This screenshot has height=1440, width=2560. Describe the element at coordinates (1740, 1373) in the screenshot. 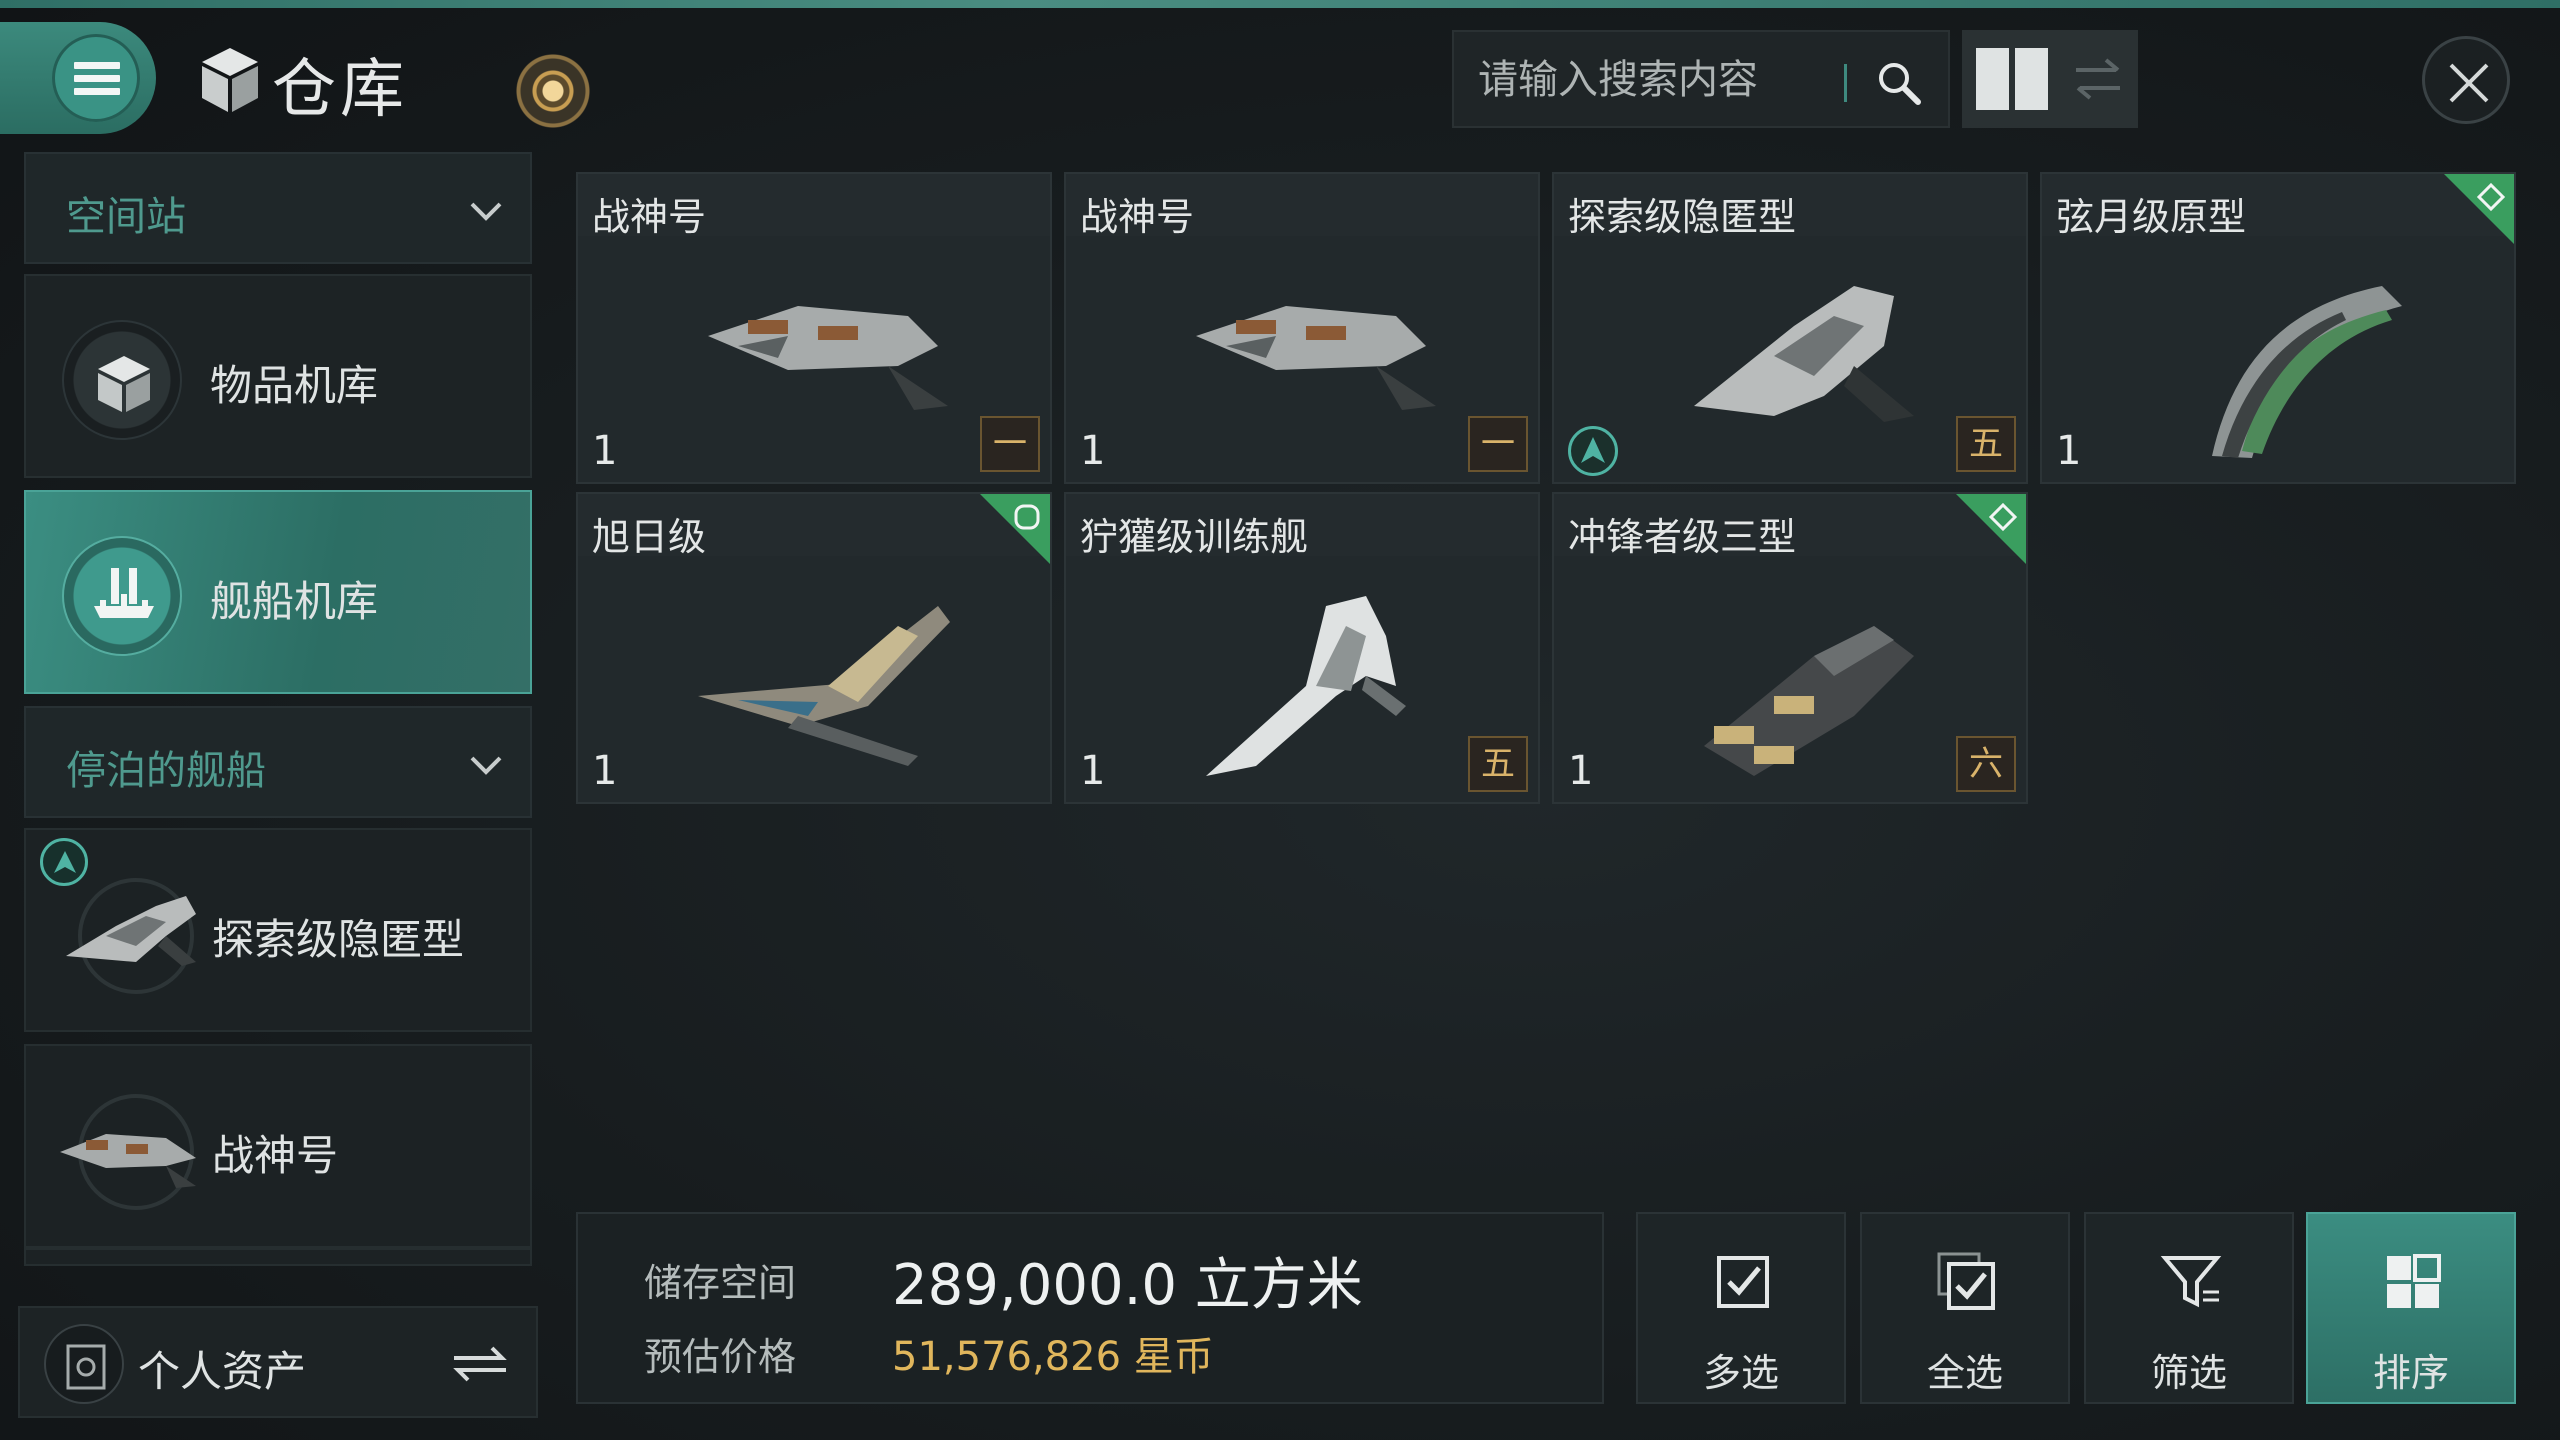

I see `multi-select-label: 多选` at that location.